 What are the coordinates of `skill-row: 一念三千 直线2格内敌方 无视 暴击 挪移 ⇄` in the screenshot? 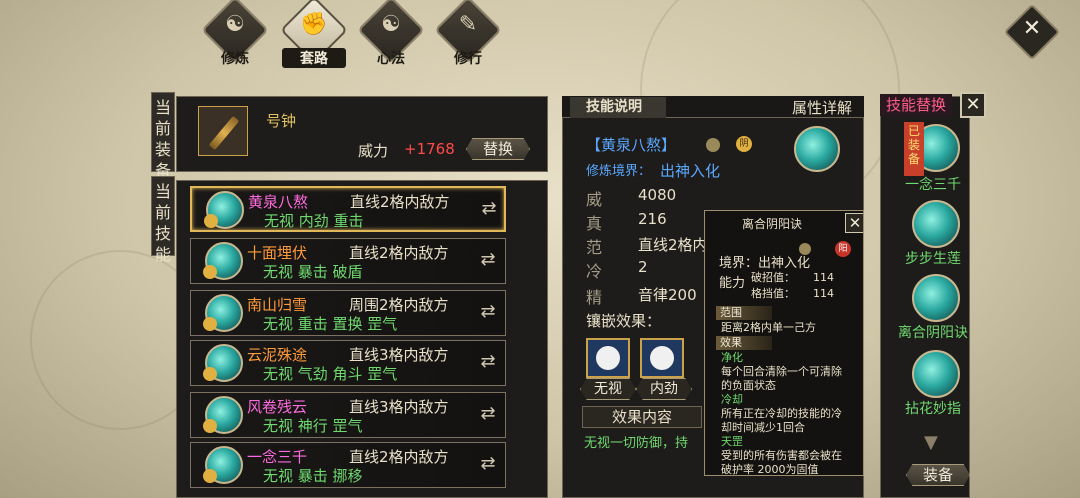 It's located at (348, 465).